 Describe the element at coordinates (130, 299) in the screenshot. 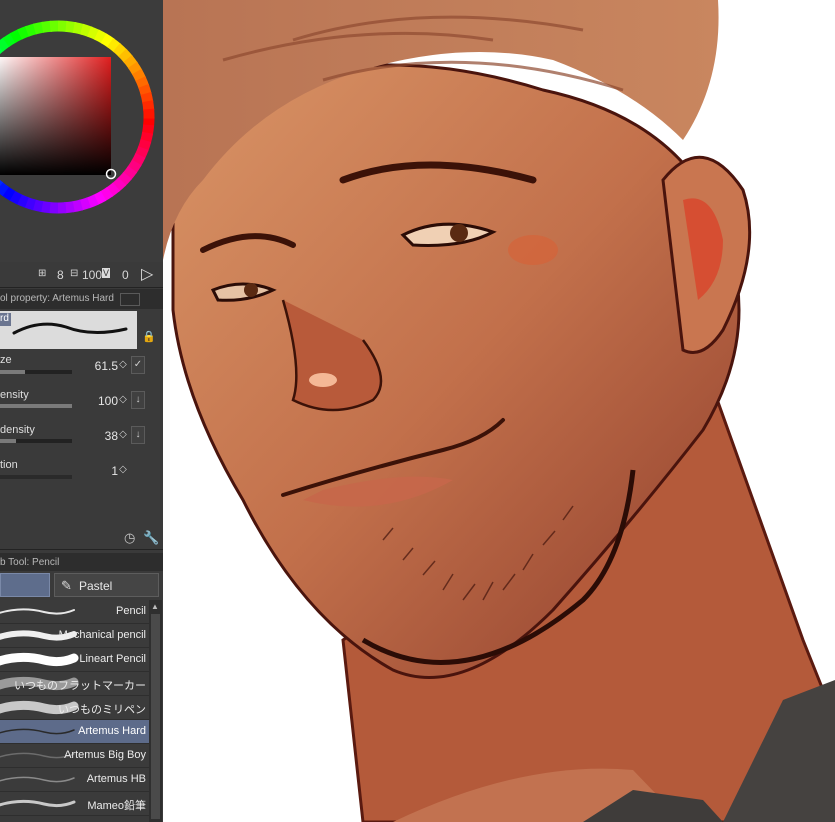

I see `panel-menu-icon` at that location.